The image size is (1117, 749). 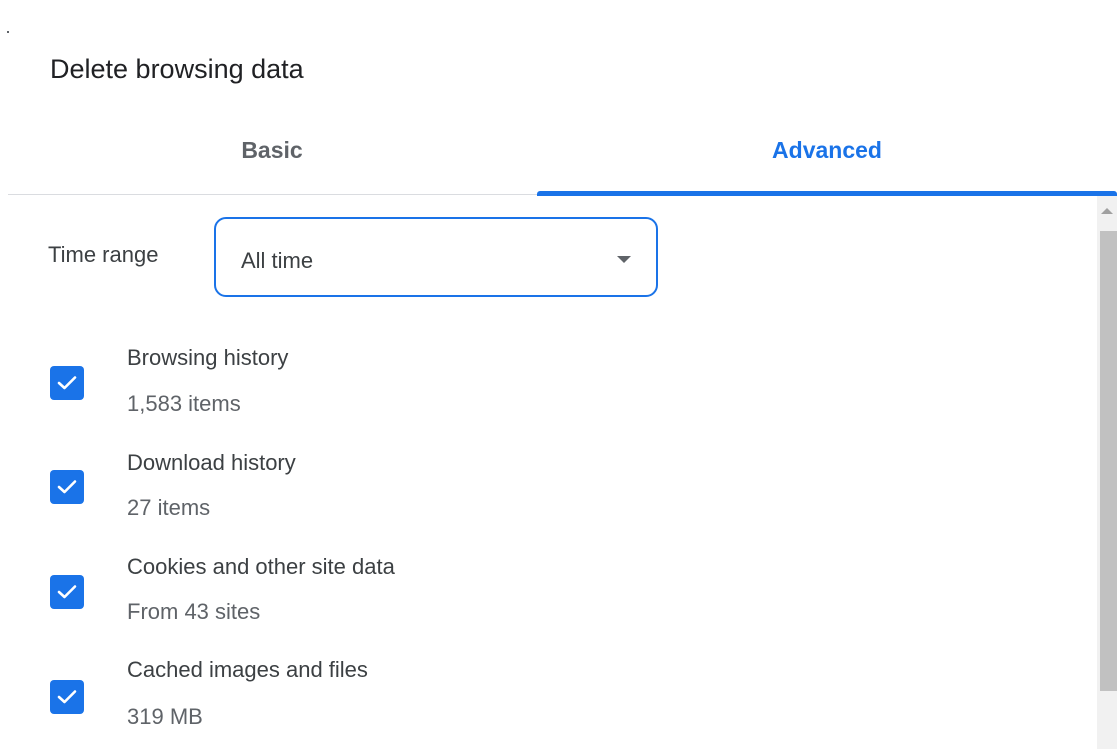 What do you see at coordinates (548, 386) in the screenshot?
I see `option-browsing-history: Browsing history 1,583 items` at bounding box center [548, 386].